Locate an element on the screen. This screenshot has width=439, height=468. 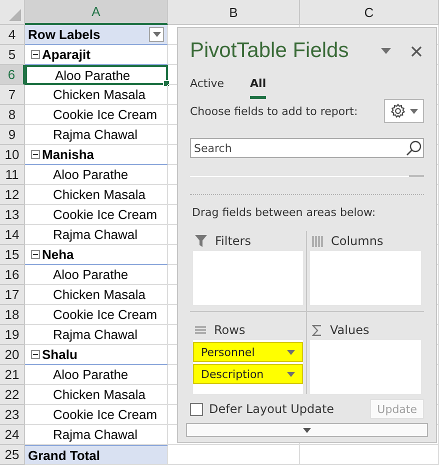
tab: All is located at coordinates (258, 86).